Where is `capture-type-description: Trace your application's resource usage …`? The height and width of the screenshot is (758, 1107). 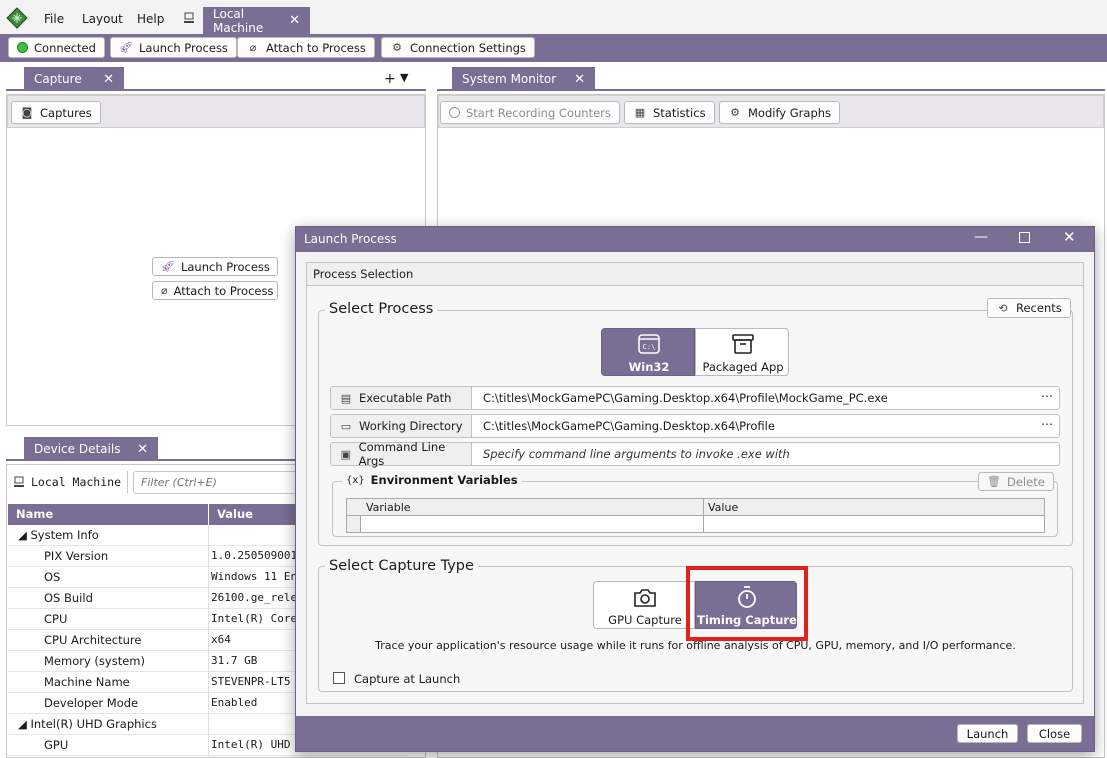 capture-type-description: Trace your application's resource usage … is located at coordinates (695, 645).